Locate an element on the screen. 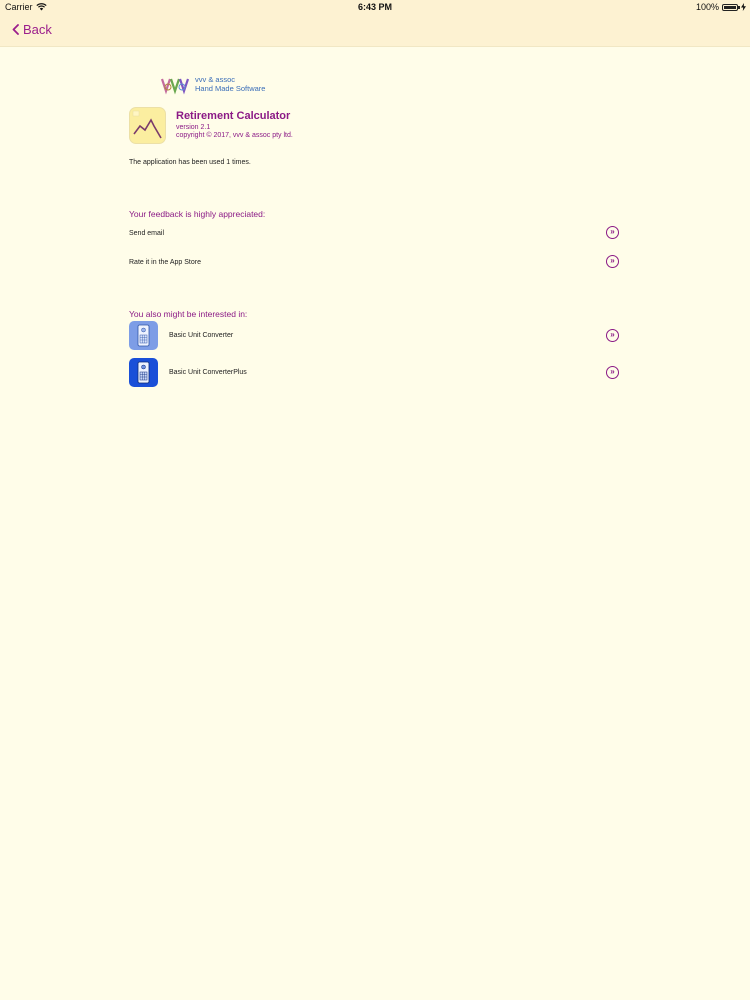  battery-icon is located at coordinates (731, 7).